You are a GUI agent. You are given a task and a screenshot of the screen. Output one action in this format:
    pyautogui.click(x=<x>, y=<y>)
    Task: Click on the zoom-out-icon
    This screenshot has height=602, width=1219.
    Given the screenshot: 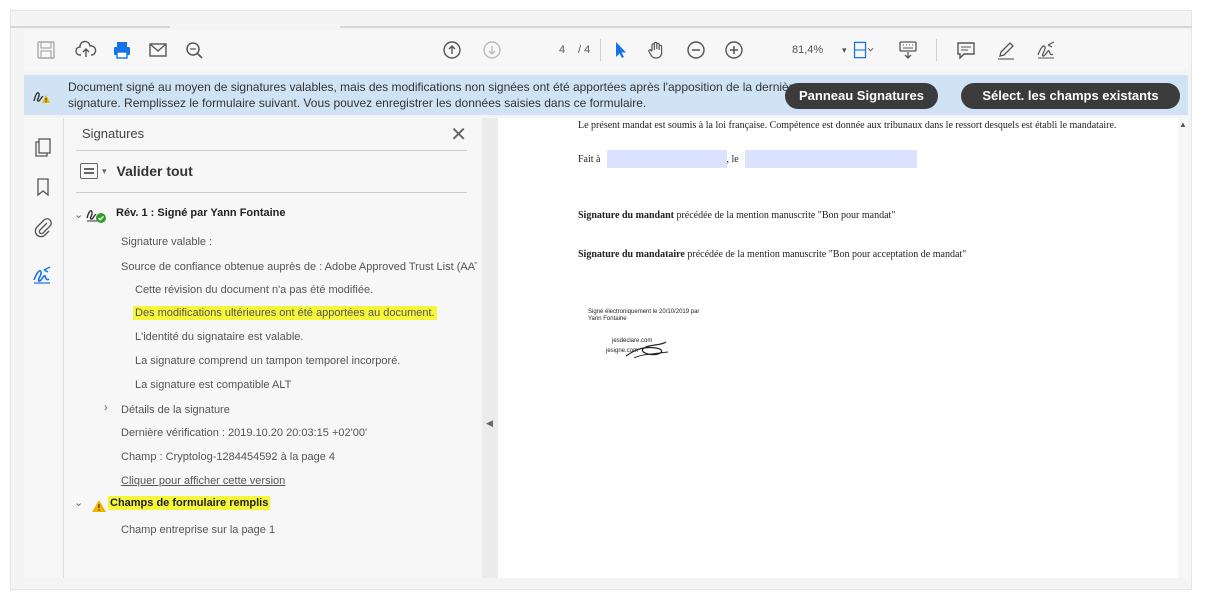 What is the action you would take?
    pyautogui.click(x=696, y=50)
    